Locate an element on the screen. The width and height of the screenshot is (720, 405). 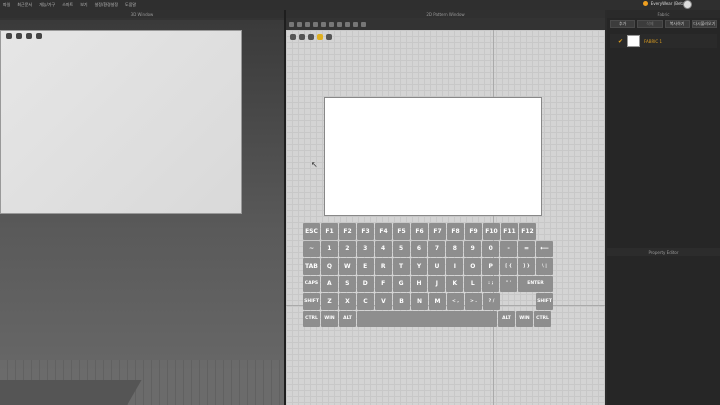
key-d: D is located at coordinates (365, 283).